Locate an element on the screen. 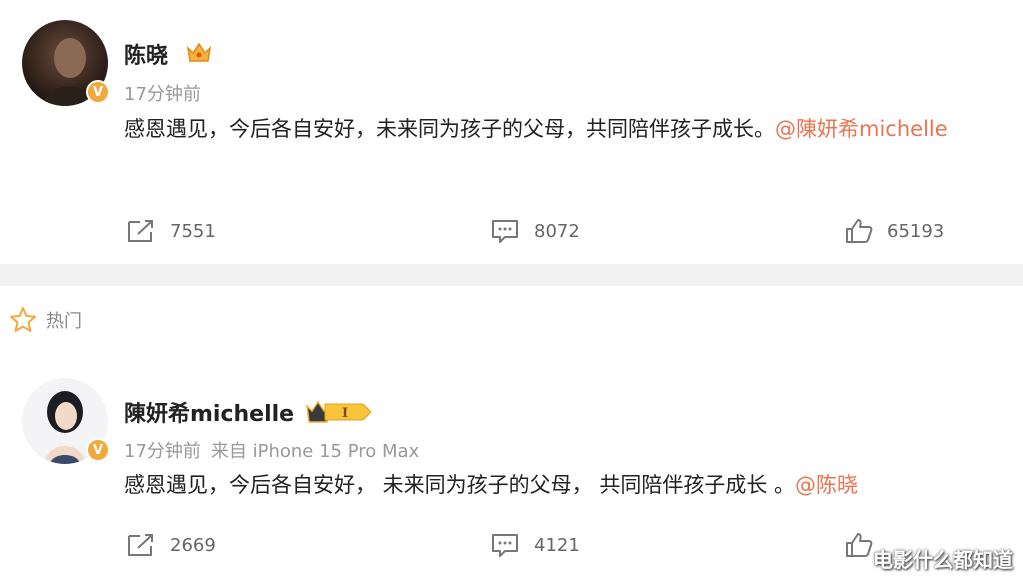 This screenshot has width=1023, height=579. watermark: 电影什么都知道 is located at coordinates (943, 560).